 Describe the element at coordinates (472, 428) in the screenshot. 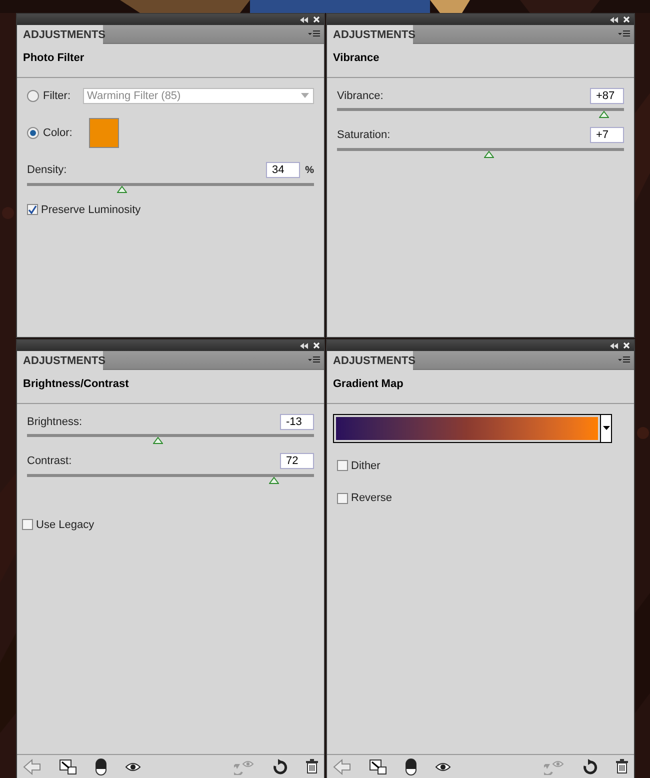

I see `gradient-picker` at that location.